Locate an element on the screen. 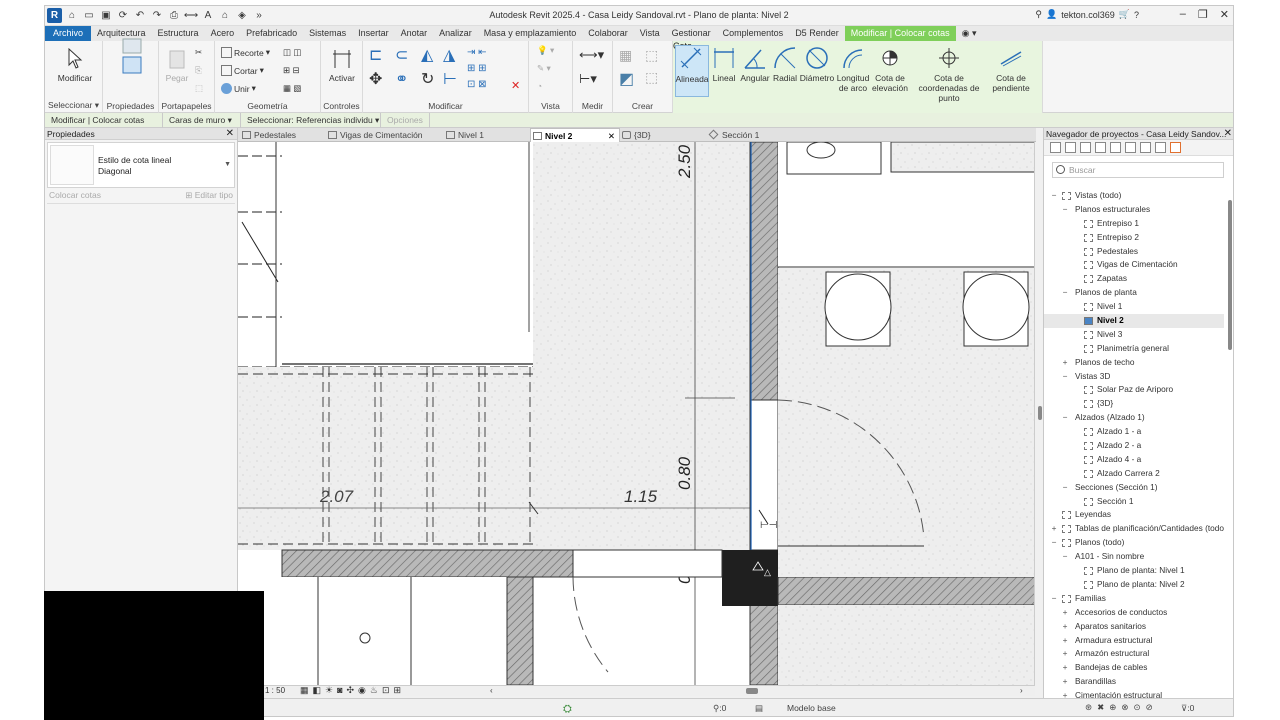  move-icon: ✥ is located at coordinates (375, 79).